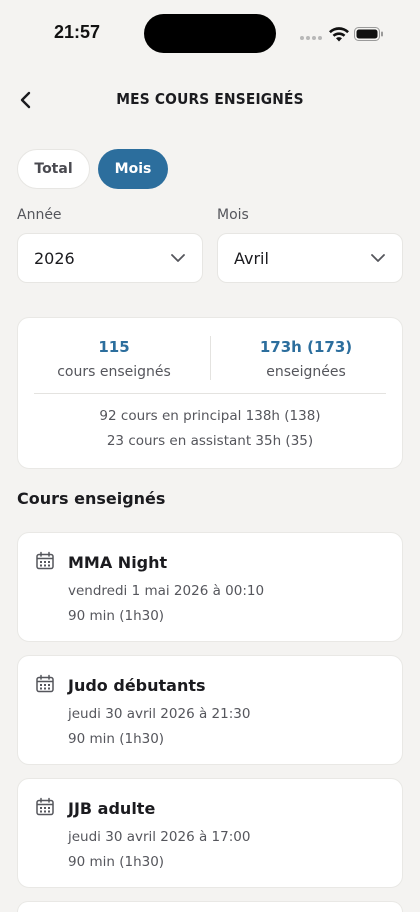 The height and width of the screenshot is (912, 420). Describe the element at coordinates (368, 34) in the screenshot. I see `battery-icon` at that location.